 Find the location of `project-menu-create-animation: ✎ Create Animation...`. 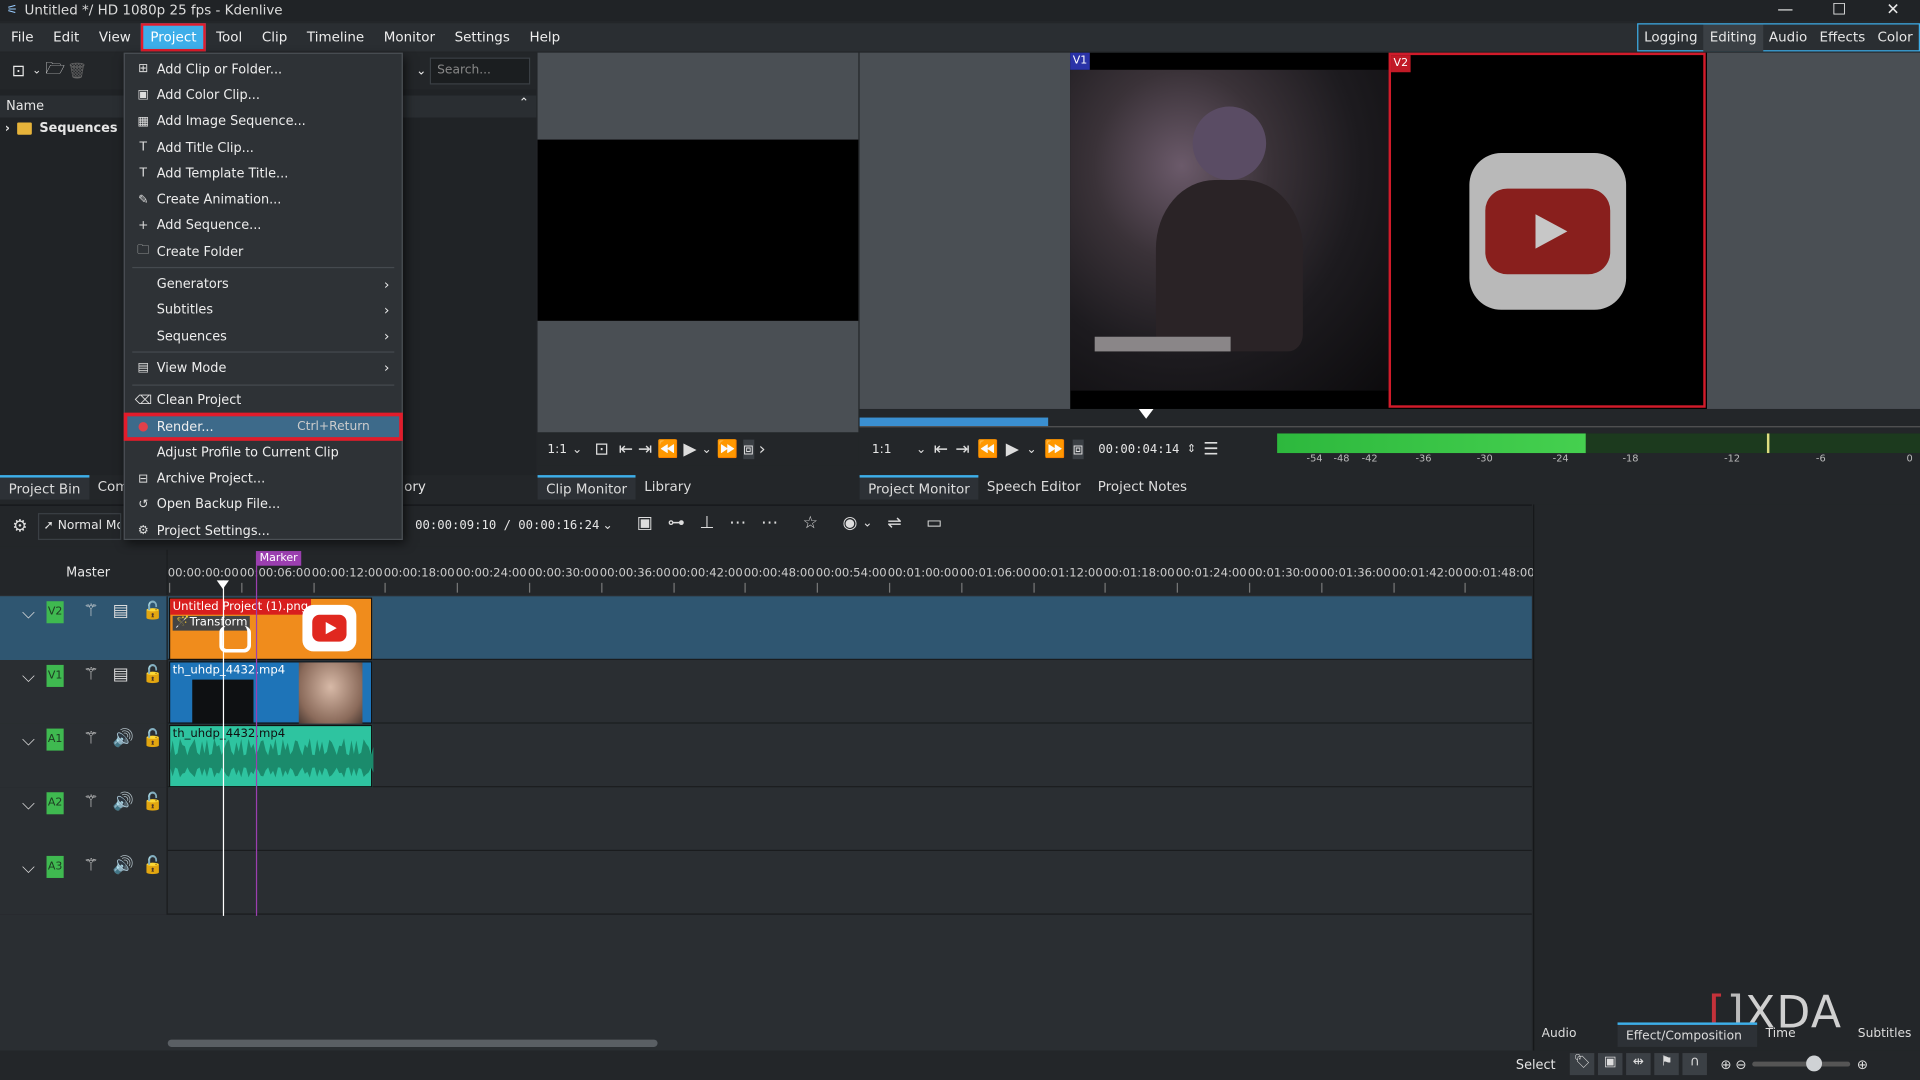

project-menu-create-animation: ✎ Create Animation... is located at coordinates (263, 200).